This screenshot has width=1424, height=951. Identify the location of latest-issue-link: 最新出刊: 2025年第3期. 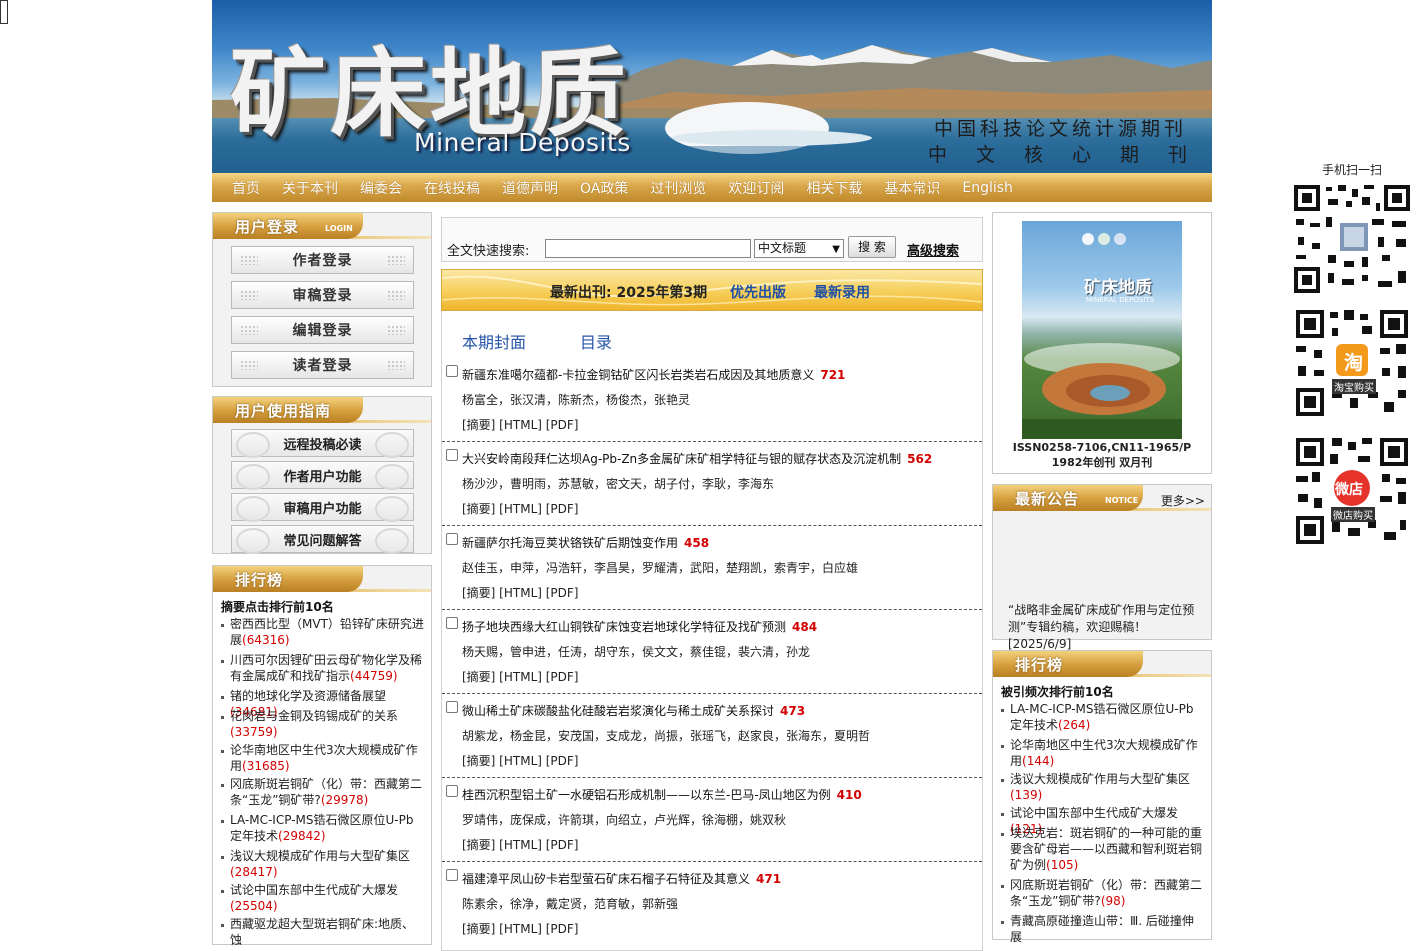
(628, 292).